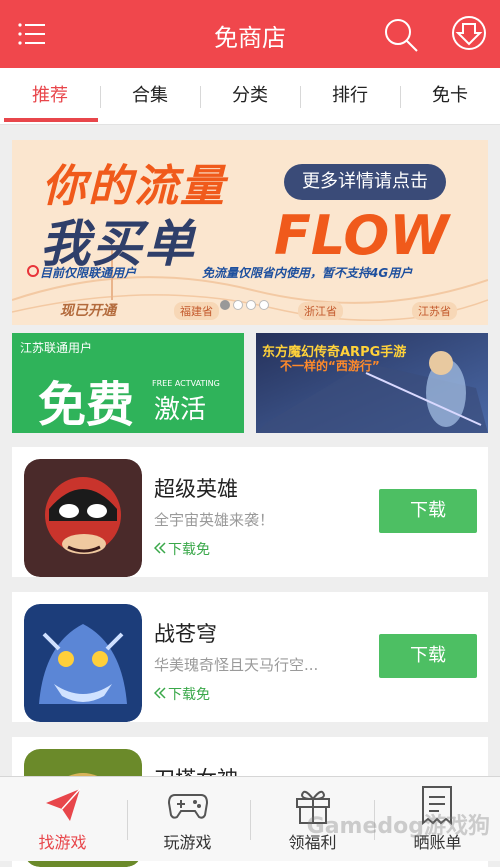 The height and width of the screenshot is (867, 500). I want to click on banner-note: 免流量仅限省内使用，暂不支持4G用户, so click(307, 273).